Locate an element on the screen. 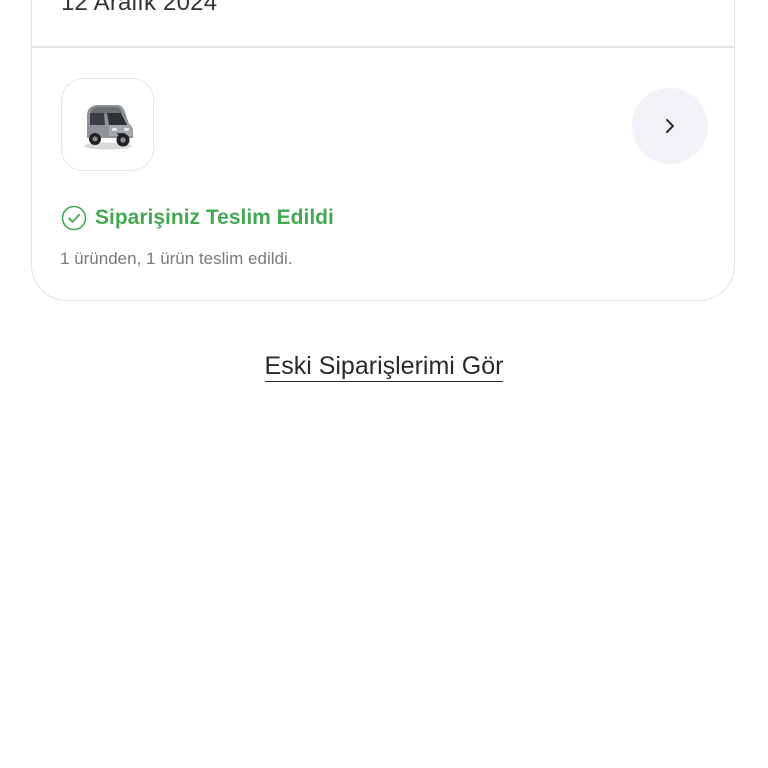 The image size is (768, 768). chevron-right-icon is located at coordinates (670, 126).